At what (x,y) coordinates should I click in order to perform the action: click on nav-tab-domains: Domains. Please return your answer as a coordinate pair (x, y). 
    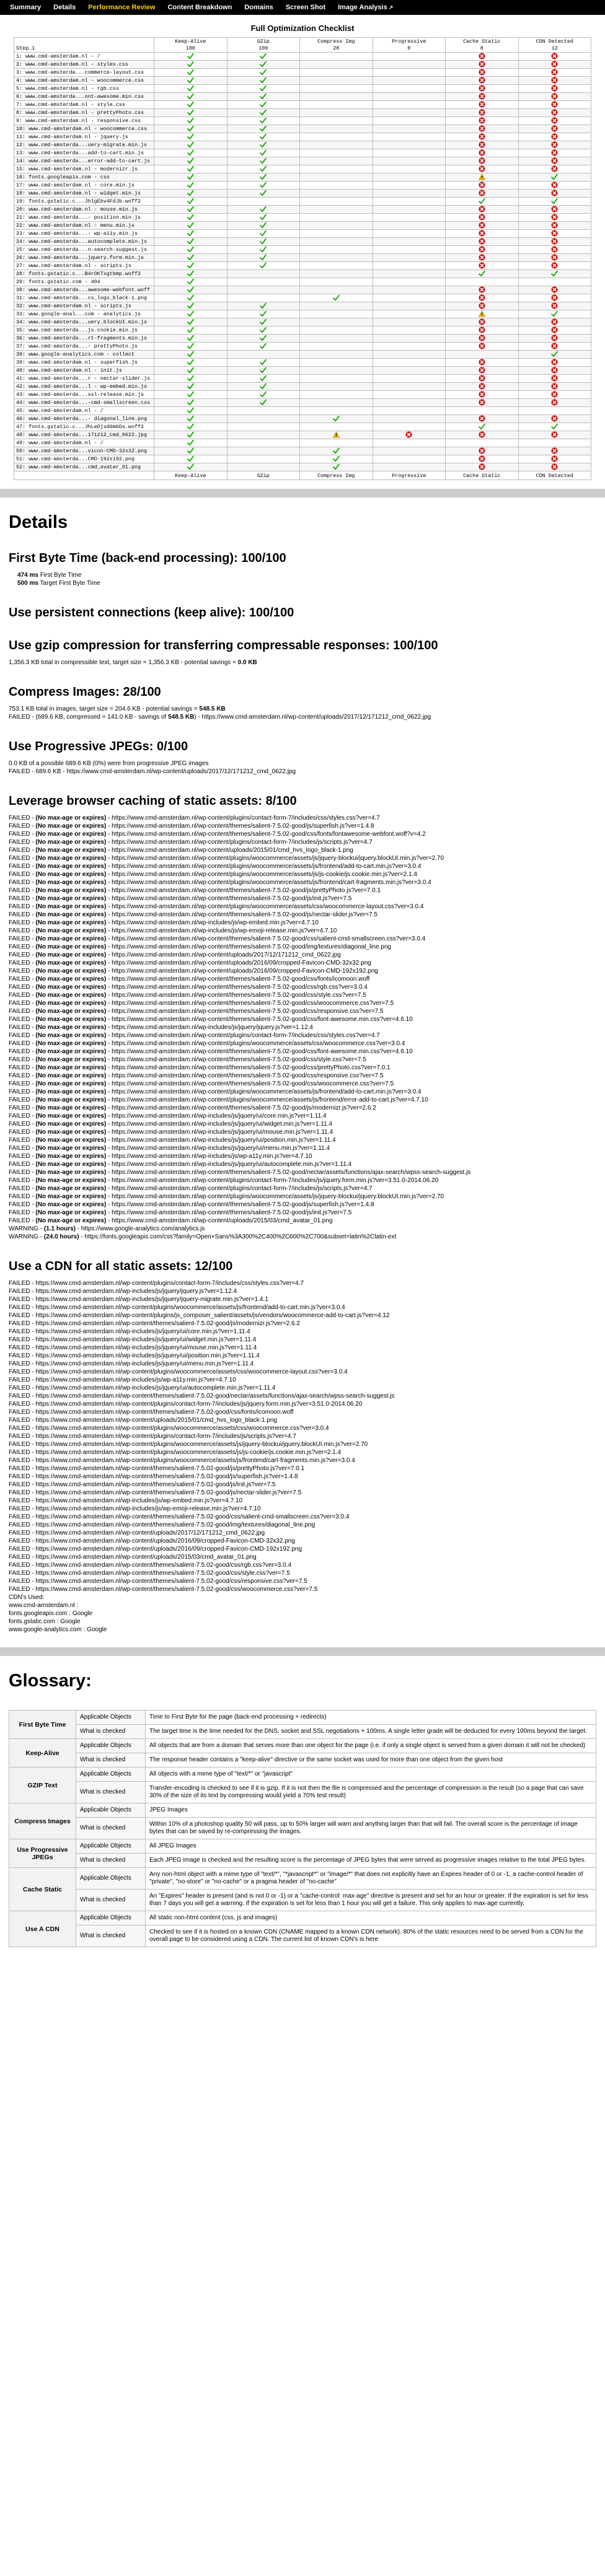
    Looking at the image, I should click on (258, 7).